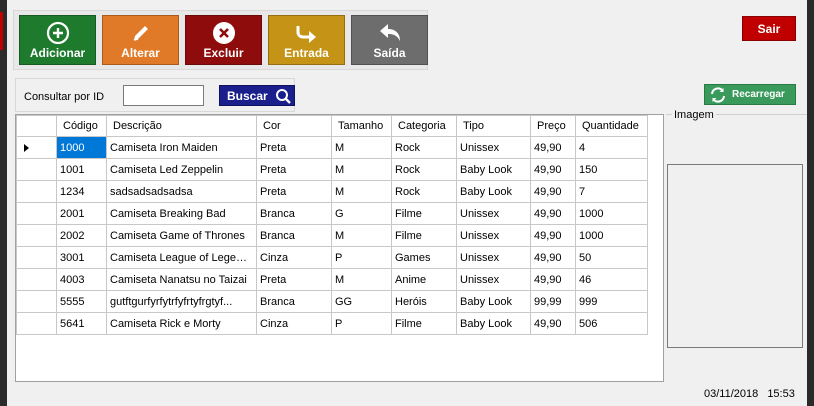  Describe the element at coordinates (57, 40) in the screenshot. I see `add-button: Adicionar` at that location.